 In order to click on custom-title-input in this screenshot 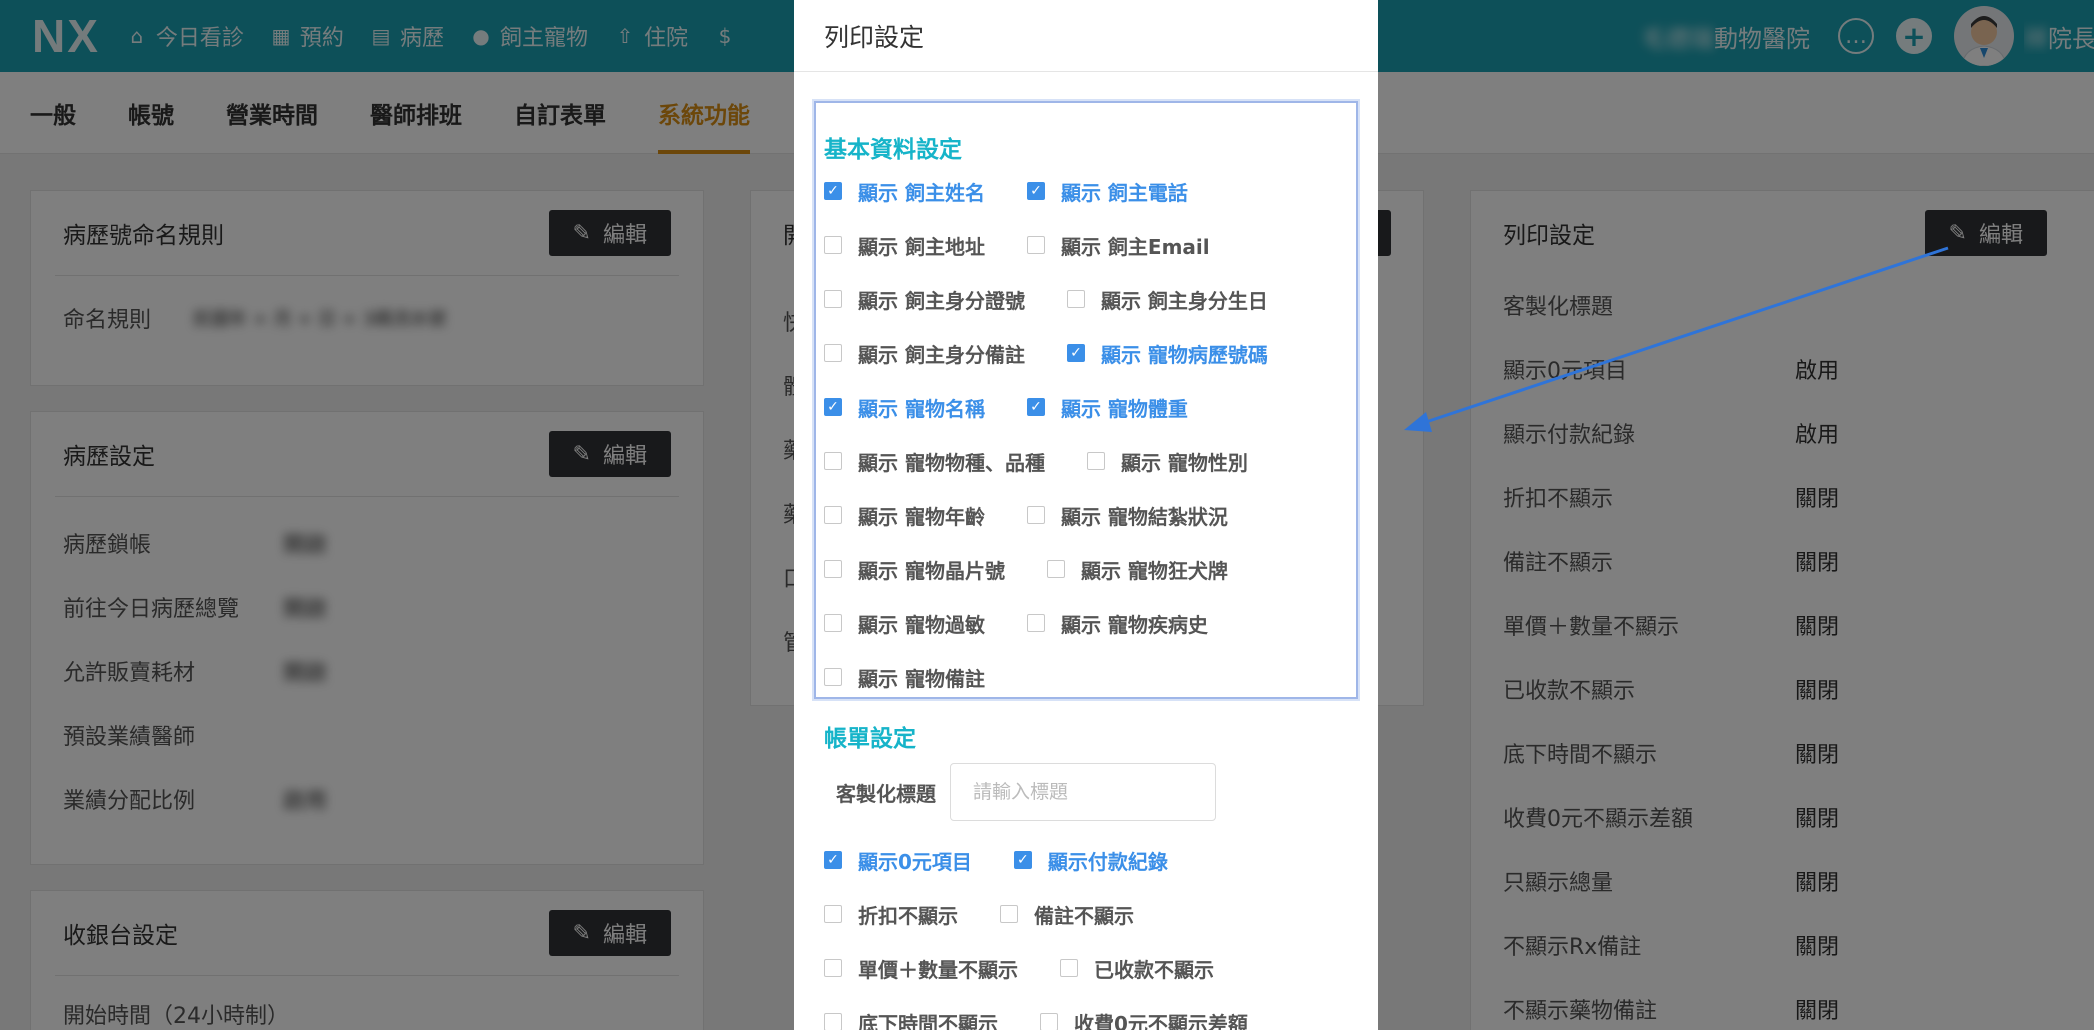, I will do `click(1083, 792)`.